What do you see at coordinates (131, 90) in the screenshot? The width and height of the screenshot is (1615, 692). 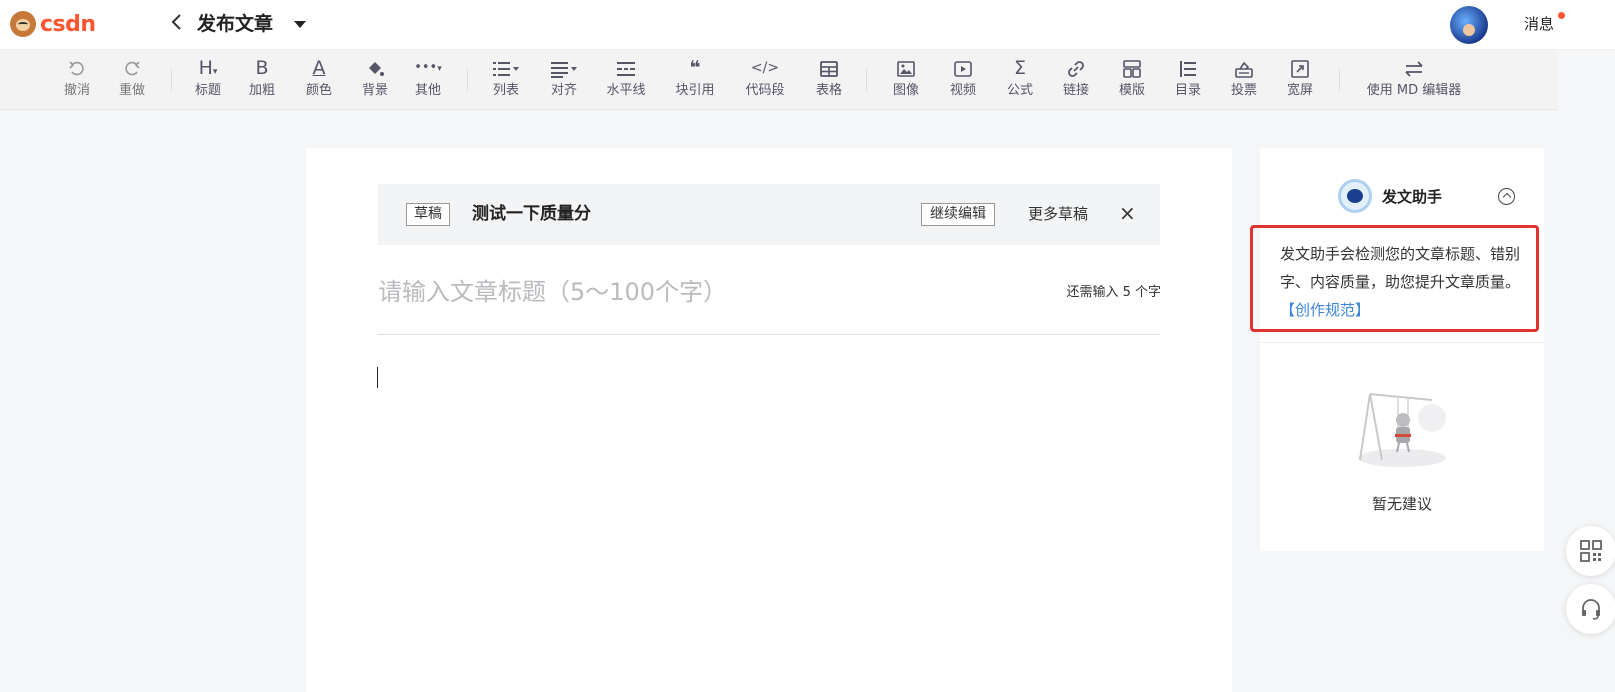 I see `redo-label: 重做` at bounding box center [131, 90].